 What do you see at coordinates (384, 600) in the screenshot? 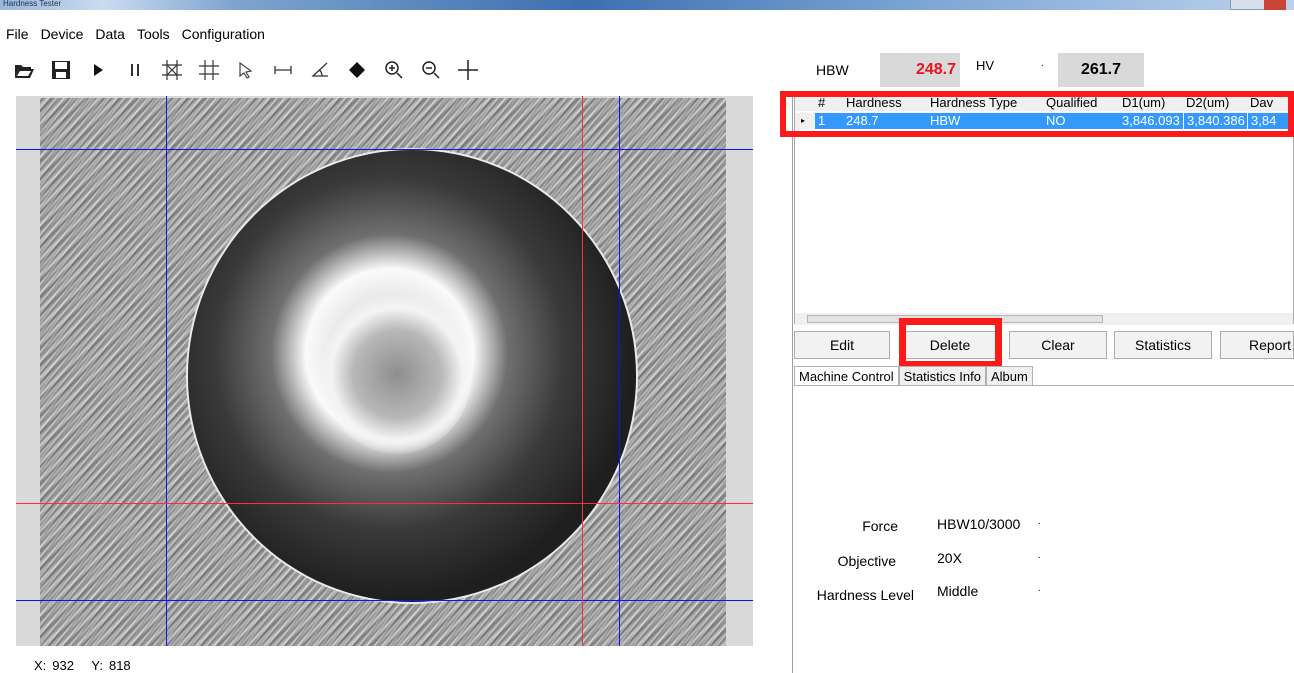
I see `measure-line-bottom` at bounding box center [384, 600].